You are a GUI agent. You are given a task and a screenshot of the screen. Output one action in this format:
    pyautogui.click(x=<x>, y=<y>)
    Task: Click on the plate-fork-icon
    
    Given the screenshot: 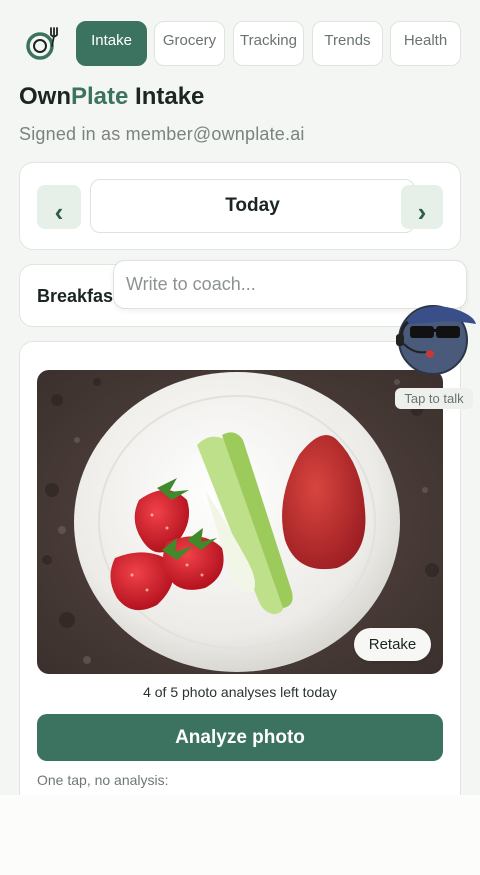 What is the action you would take?
    pyautogui.click(x=42, y=43)
    